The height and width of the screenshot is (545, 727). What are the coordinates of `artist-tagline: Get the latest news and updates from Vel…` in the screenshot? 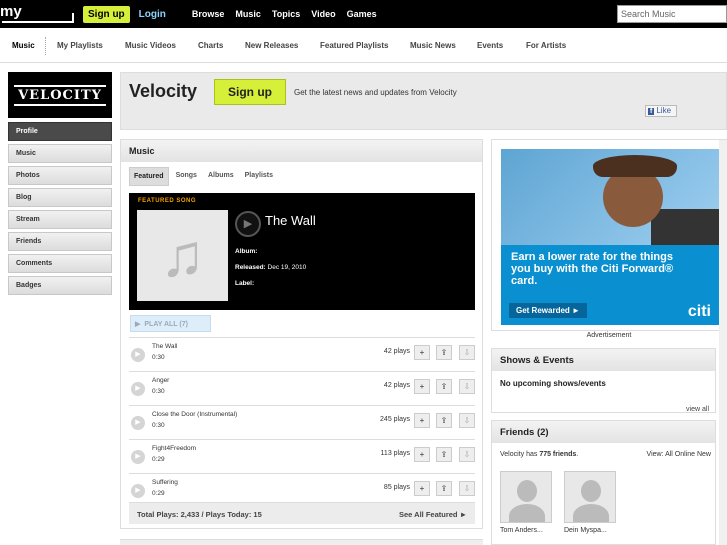 It's located at (375, 92).